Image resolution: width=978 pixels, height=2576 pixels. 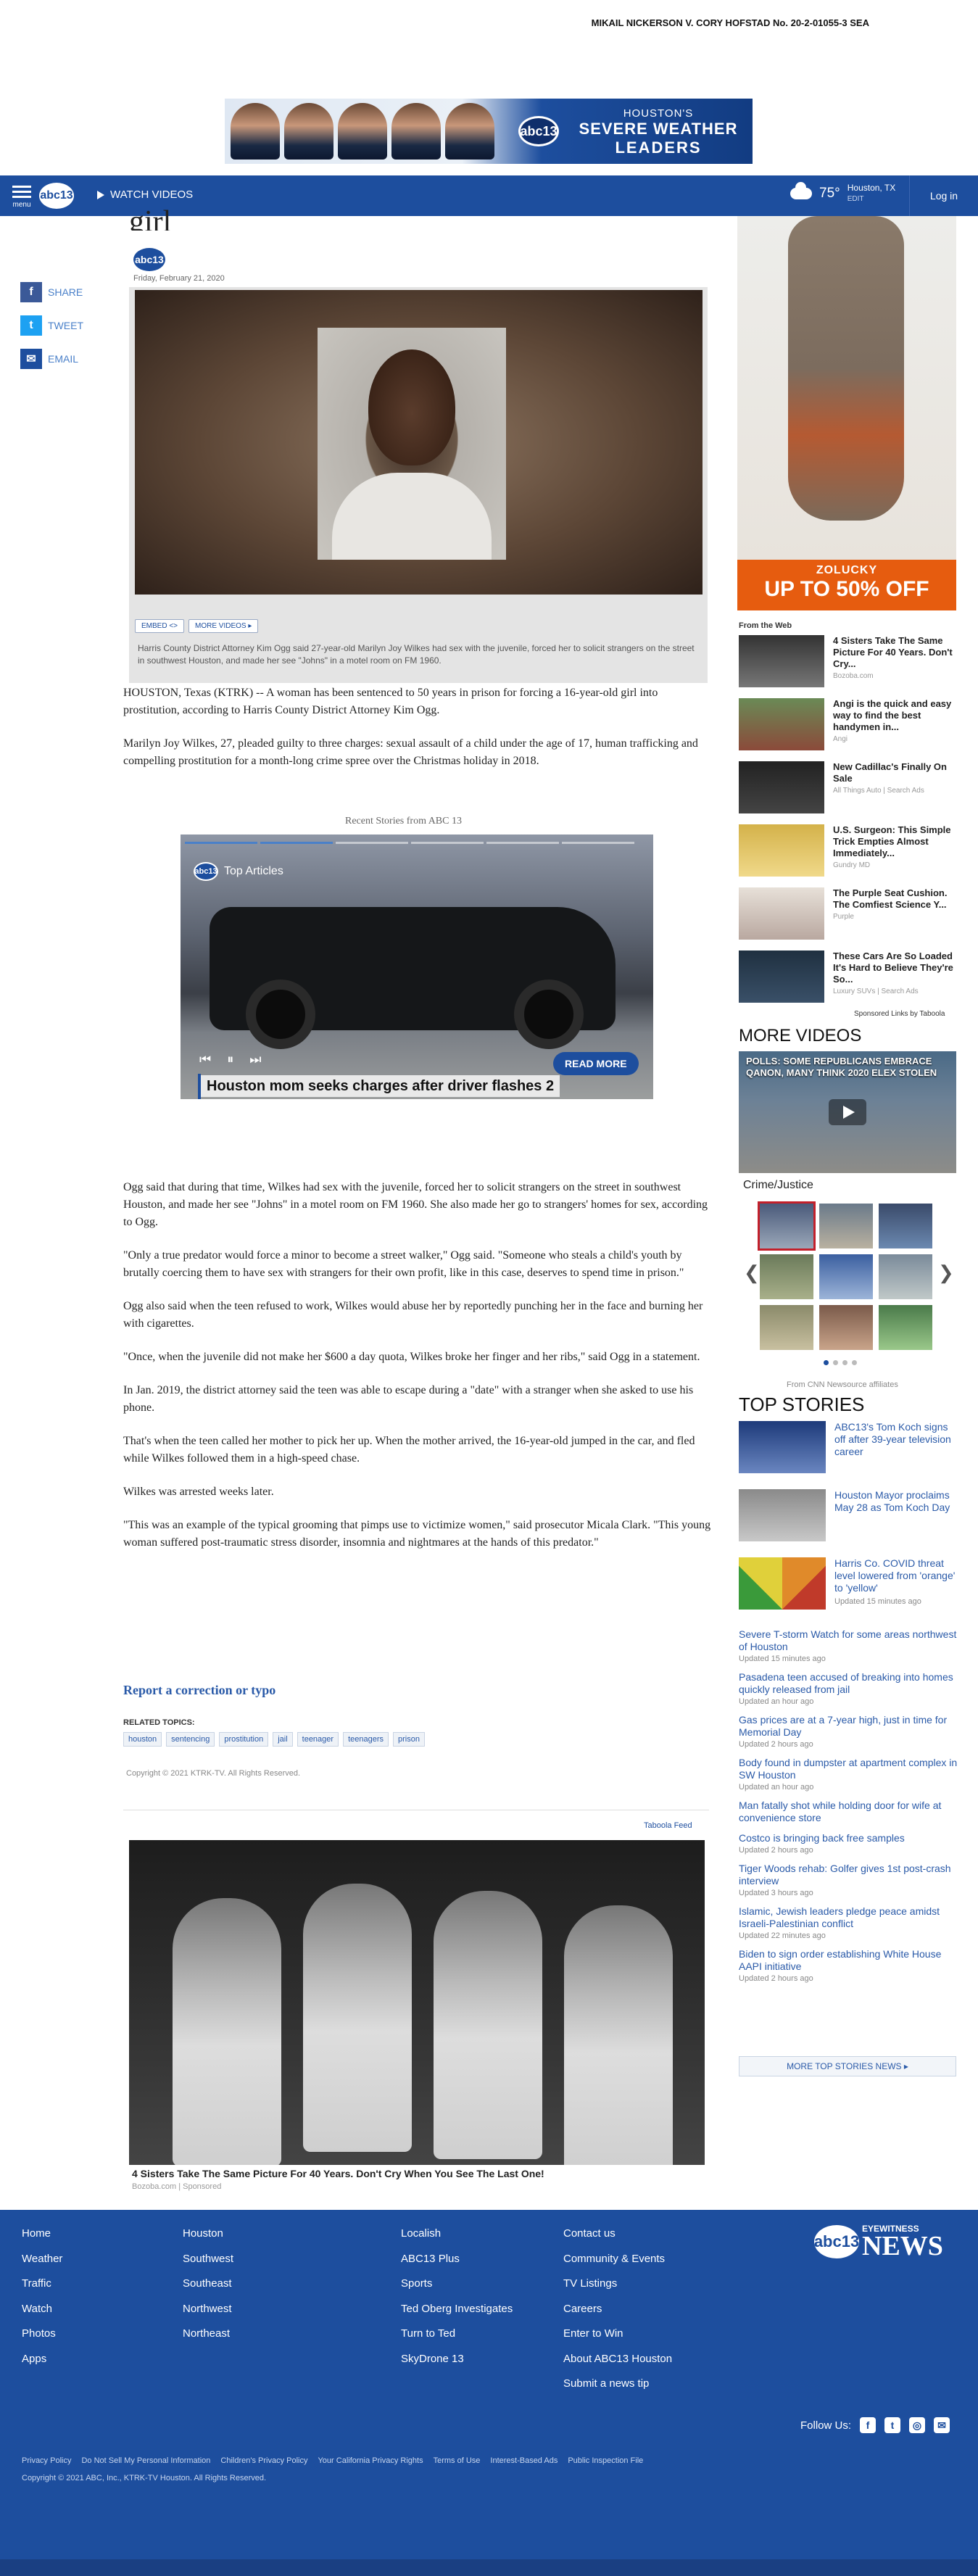 What do you see at coordinates (223, 626) in the screenshot?
I see `more-videos-button: MORE VIDEOS ▸` at bounding box center [223, 626].